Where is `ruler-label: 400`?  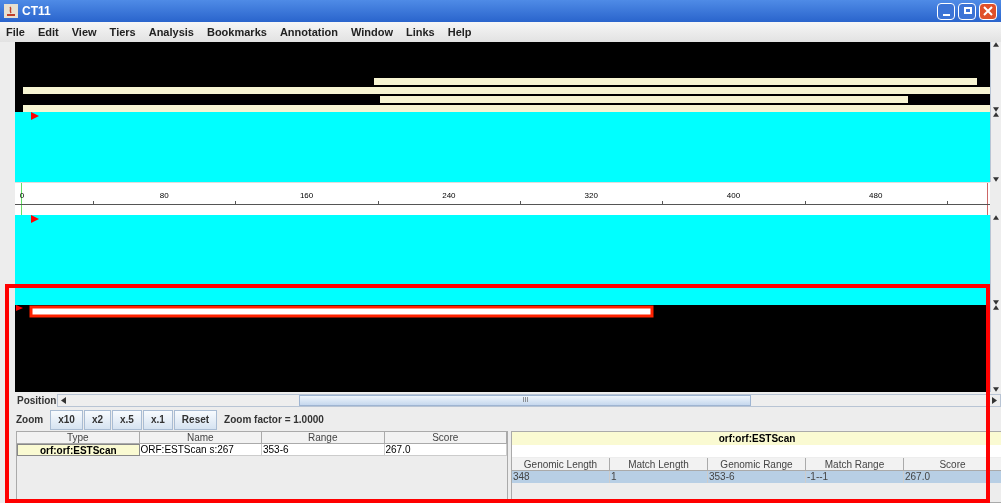
ruler-label: 400 is located at coordinates (733, 196).